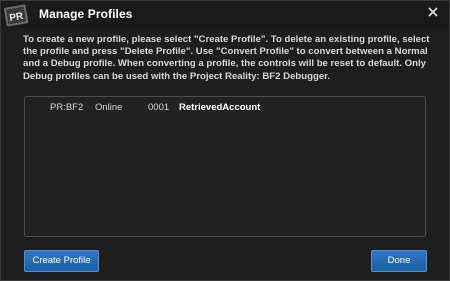  Describe the element at coordinates (86, 14) in the screenshot. I see `window-title: Manage Profiles` at that location.